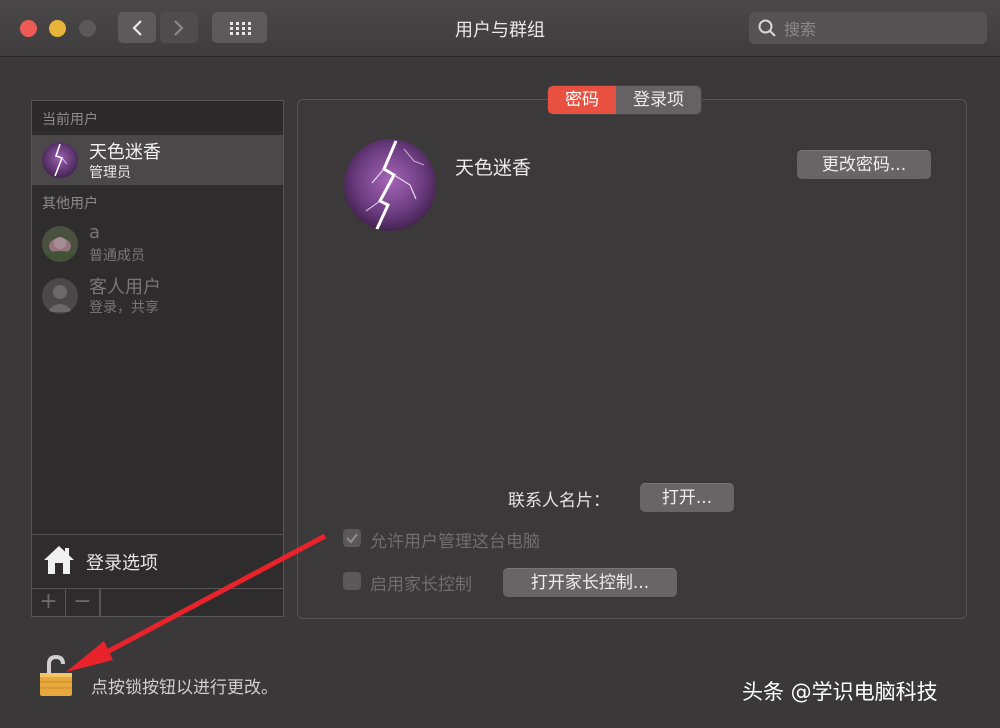  What do you see at coordinates (124, 308) in the screenshot?
I see `user-role: 登录，共享` at bounding box center [124, 308].